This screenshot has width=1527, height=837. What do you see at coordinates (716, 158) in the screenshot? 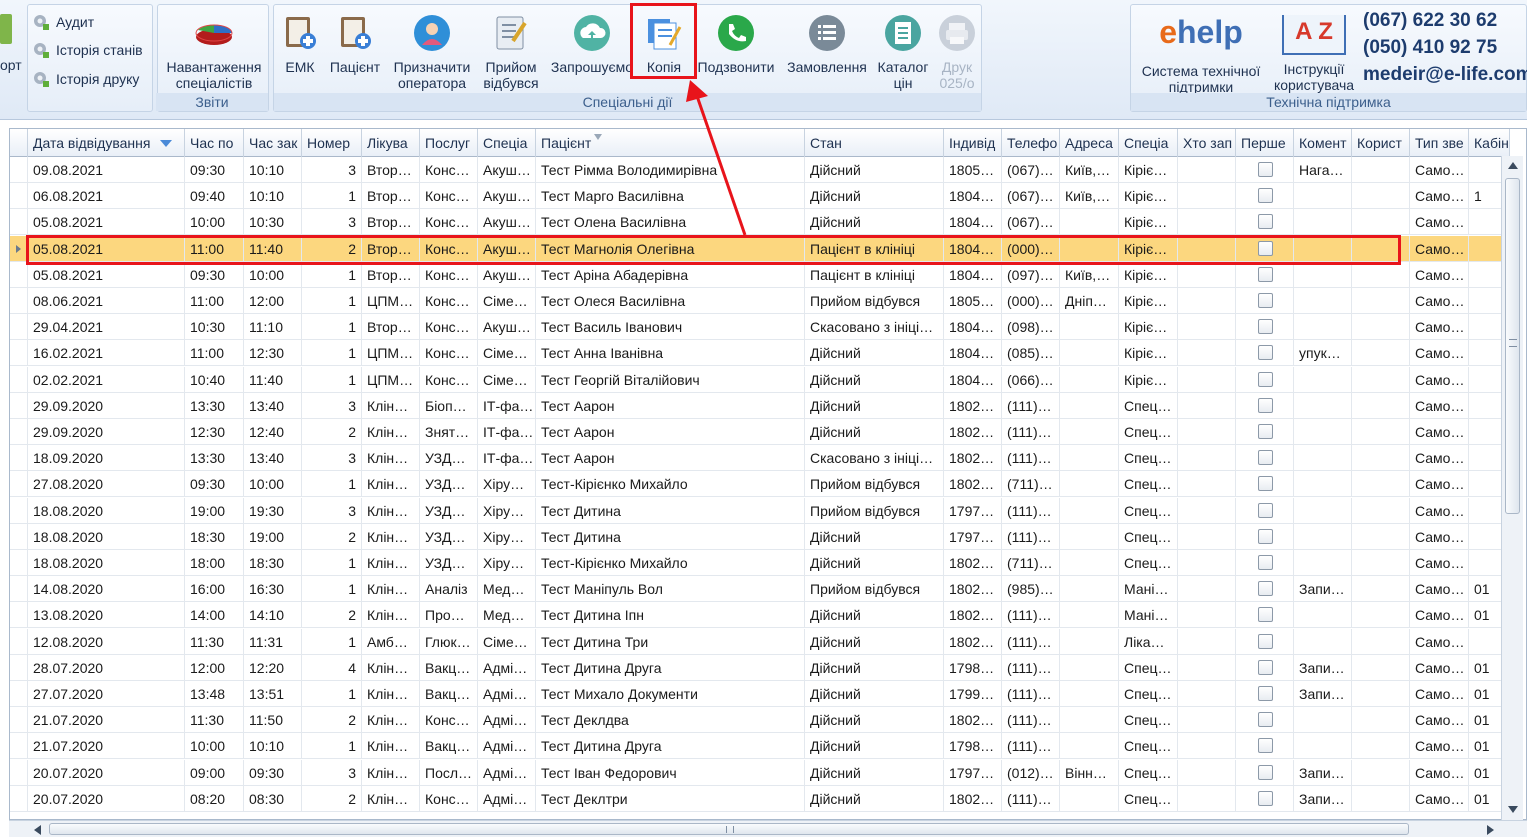
I see `annotation-arrow` at bounding box center [716, 158].